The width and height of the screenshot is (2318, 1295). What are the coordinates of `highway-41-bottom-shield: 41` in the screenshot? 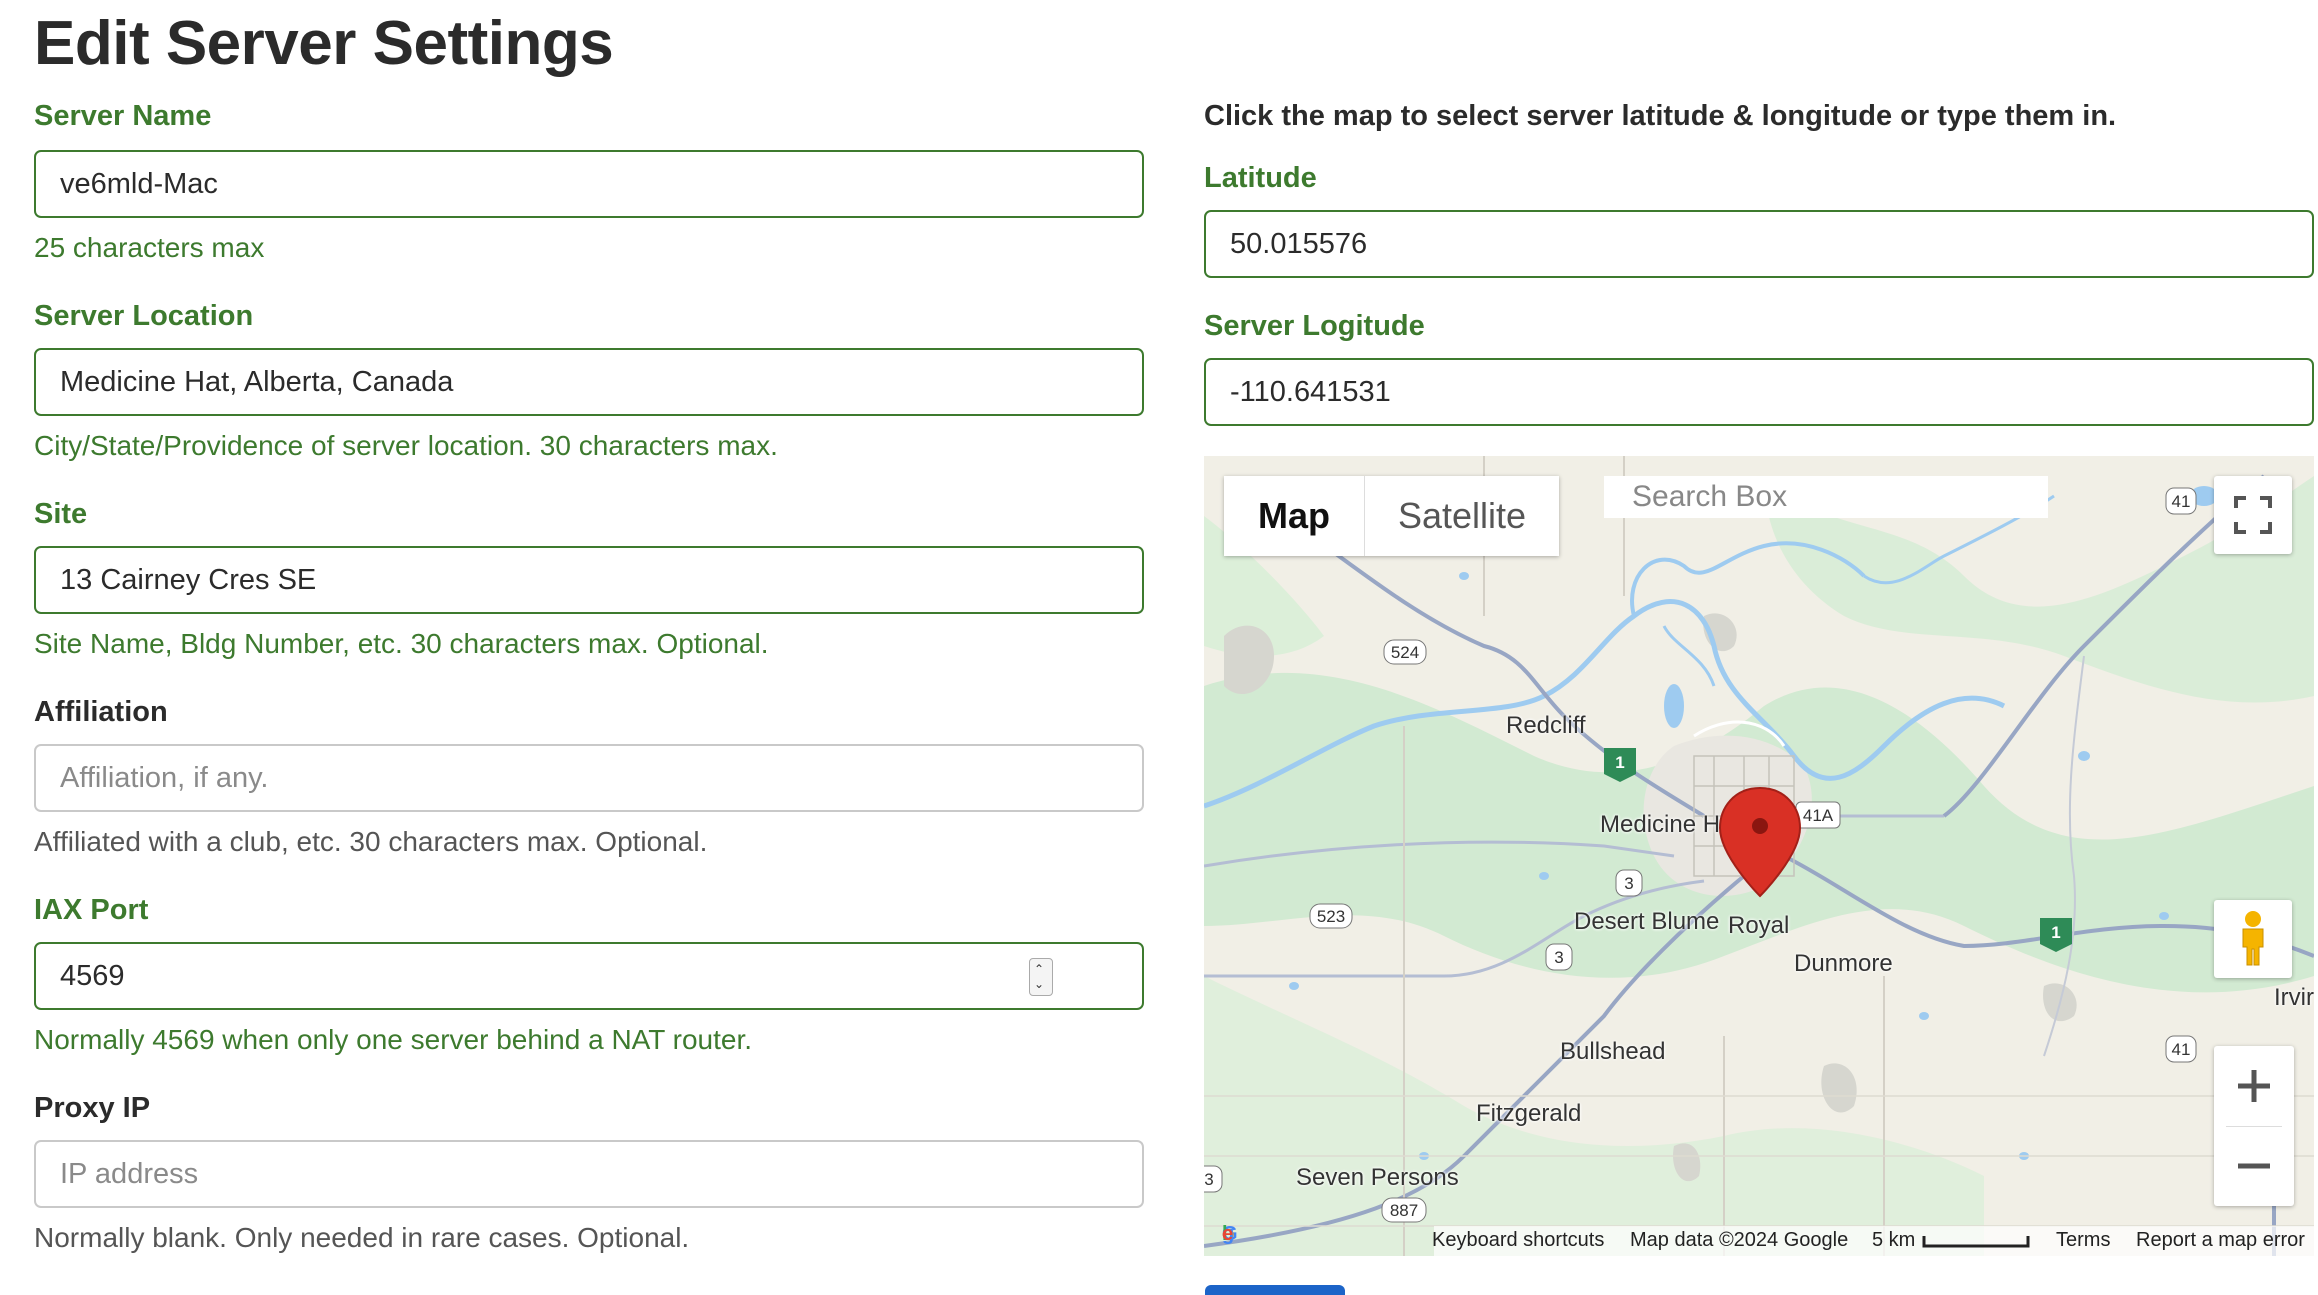 It's located at (2181, 1049).